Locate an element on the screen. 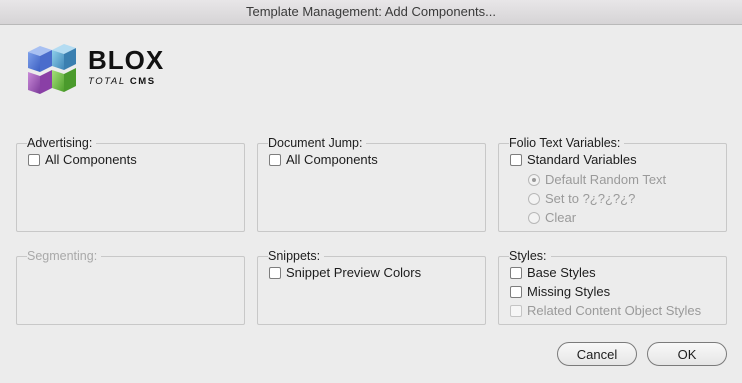  document-jump-label: Document Jump: is located at coordinates (317, 143).